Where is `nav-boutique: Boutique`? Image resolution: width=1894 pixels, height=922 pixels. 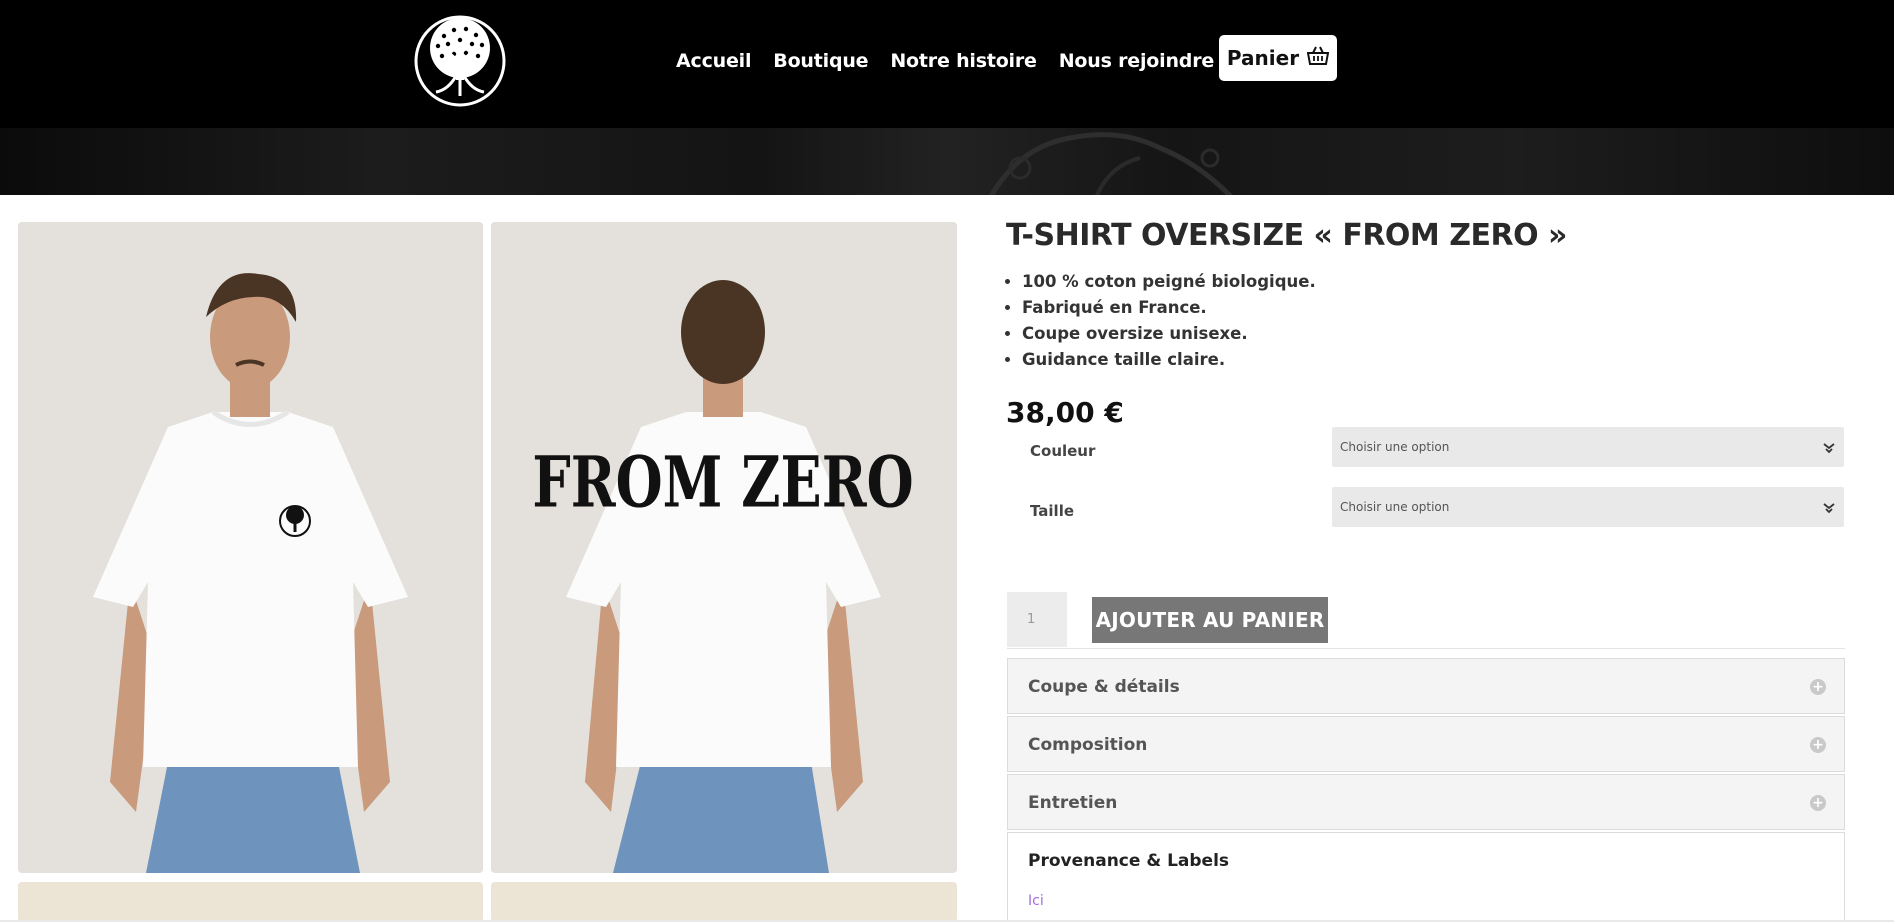
nav-boutique: Boutique is located at coordinates (820, 61).